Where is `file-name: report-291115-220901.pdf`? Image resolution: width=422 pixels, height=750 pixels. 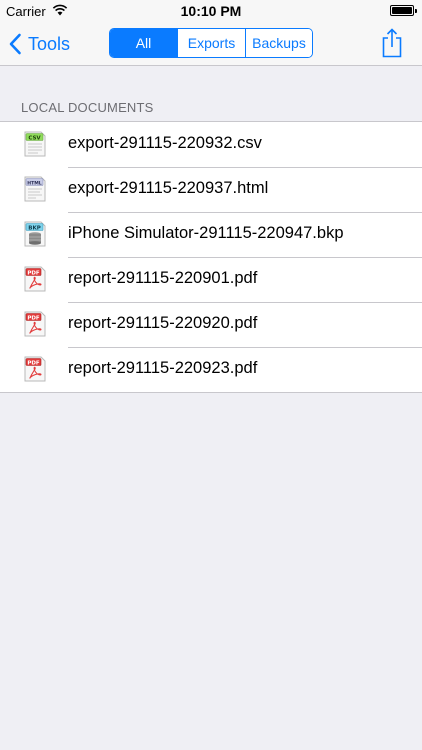
file-name: report-291115-220901.pdf is located at coordinates (163, 278).